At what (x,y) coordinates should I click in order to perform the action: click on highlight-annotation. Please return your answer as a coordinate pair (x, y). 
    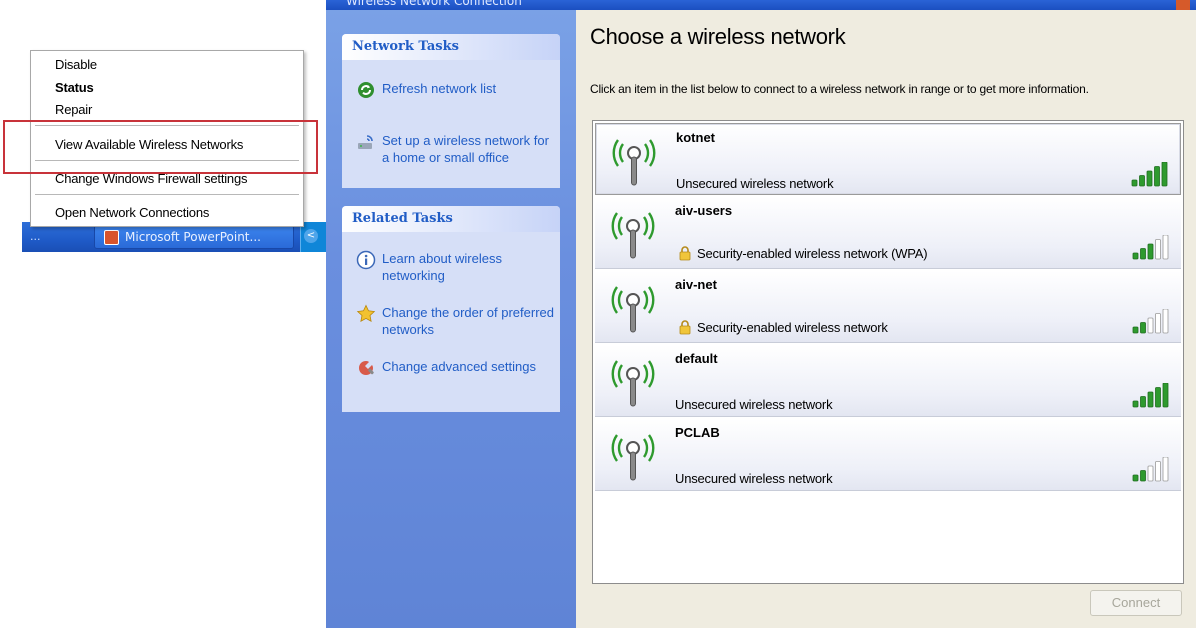
    Looking at the image, I should click on (160, 147).